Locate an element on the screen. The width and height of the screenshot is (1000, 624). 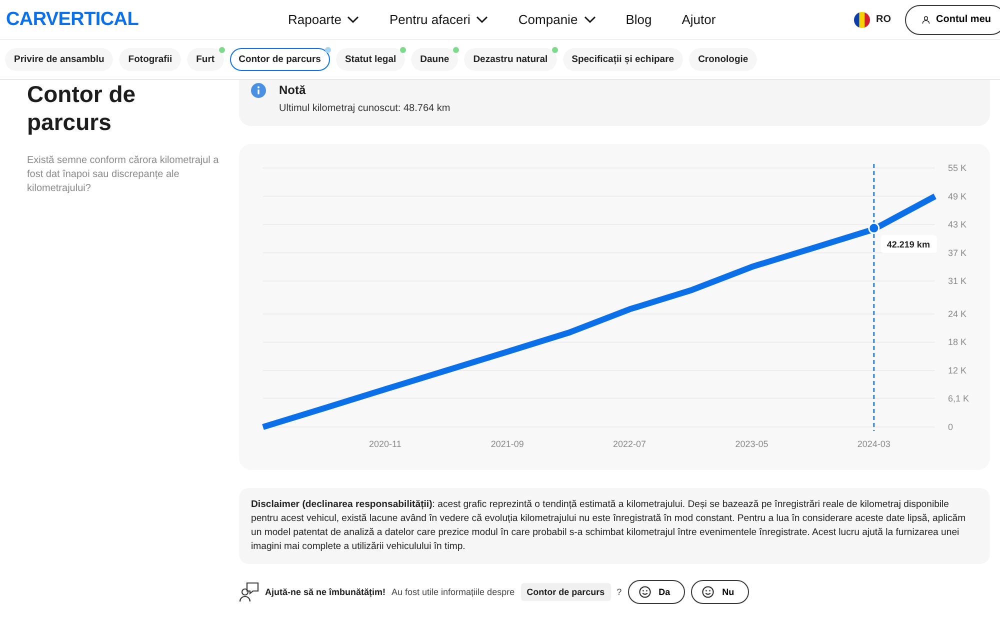
value-tooltip: 42.219 km is located at coordinates (908, 244).